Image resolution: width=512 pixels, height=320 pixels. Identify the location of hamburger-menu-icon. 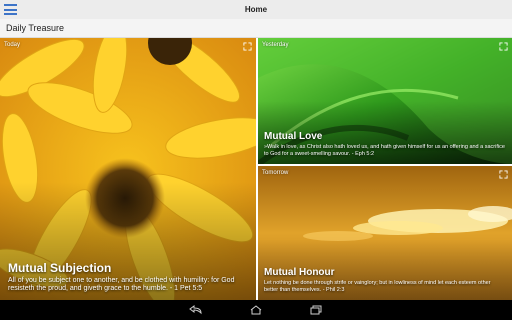
(10, 9).